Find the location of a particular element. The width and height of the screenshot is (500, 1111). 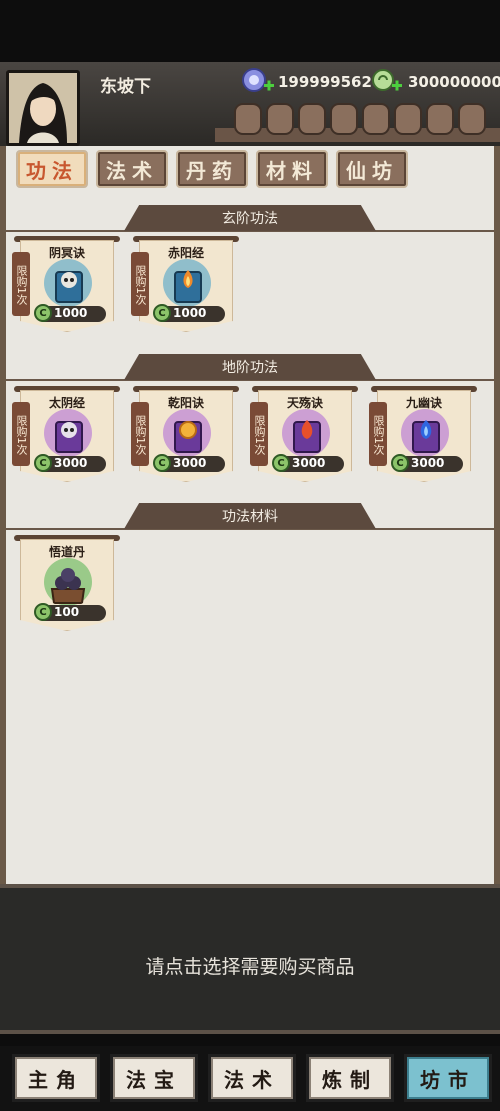

shop-item: 阴冥诀 限购1次 C 1000 is located at coordinates (66, 286).